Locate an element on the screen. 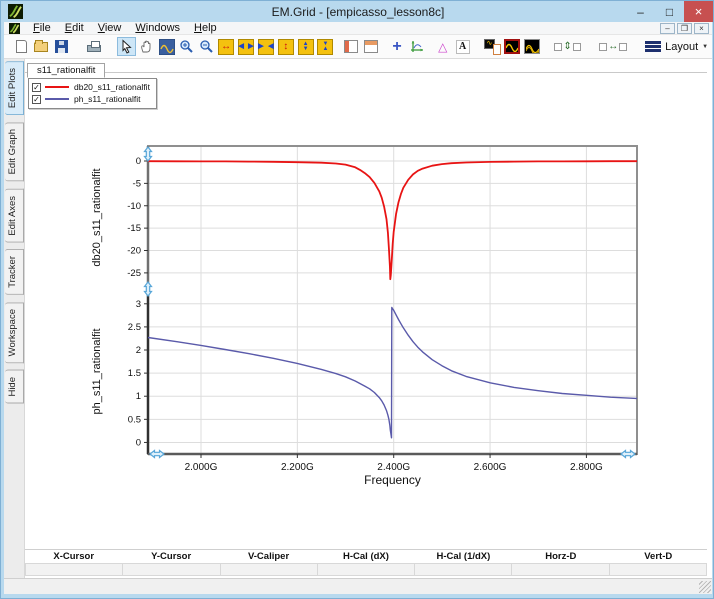 The height and width of the screenshot is (599, 714). header-v-caliper: V-Caliper is located at coordinates (268, 556).